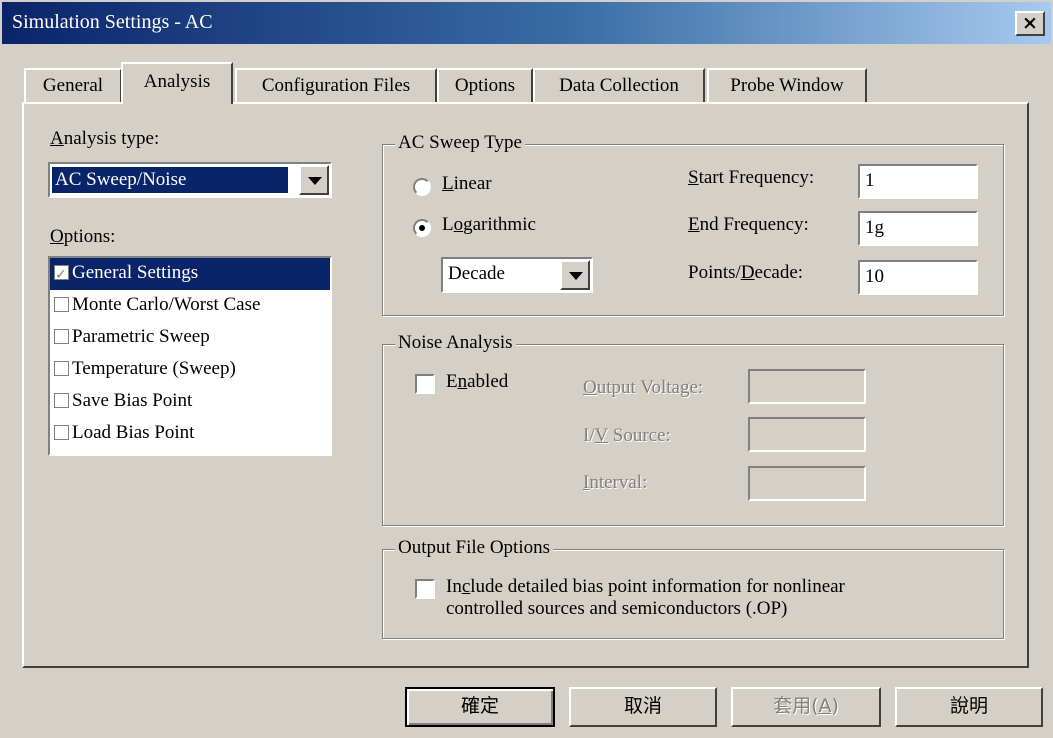 The height and width of the screenshot is (738, 1053). What do you see at coordinates (455, 343) in the screenshot?
I see `group-title: Noise Analysis` at bounding box center [455, 343].